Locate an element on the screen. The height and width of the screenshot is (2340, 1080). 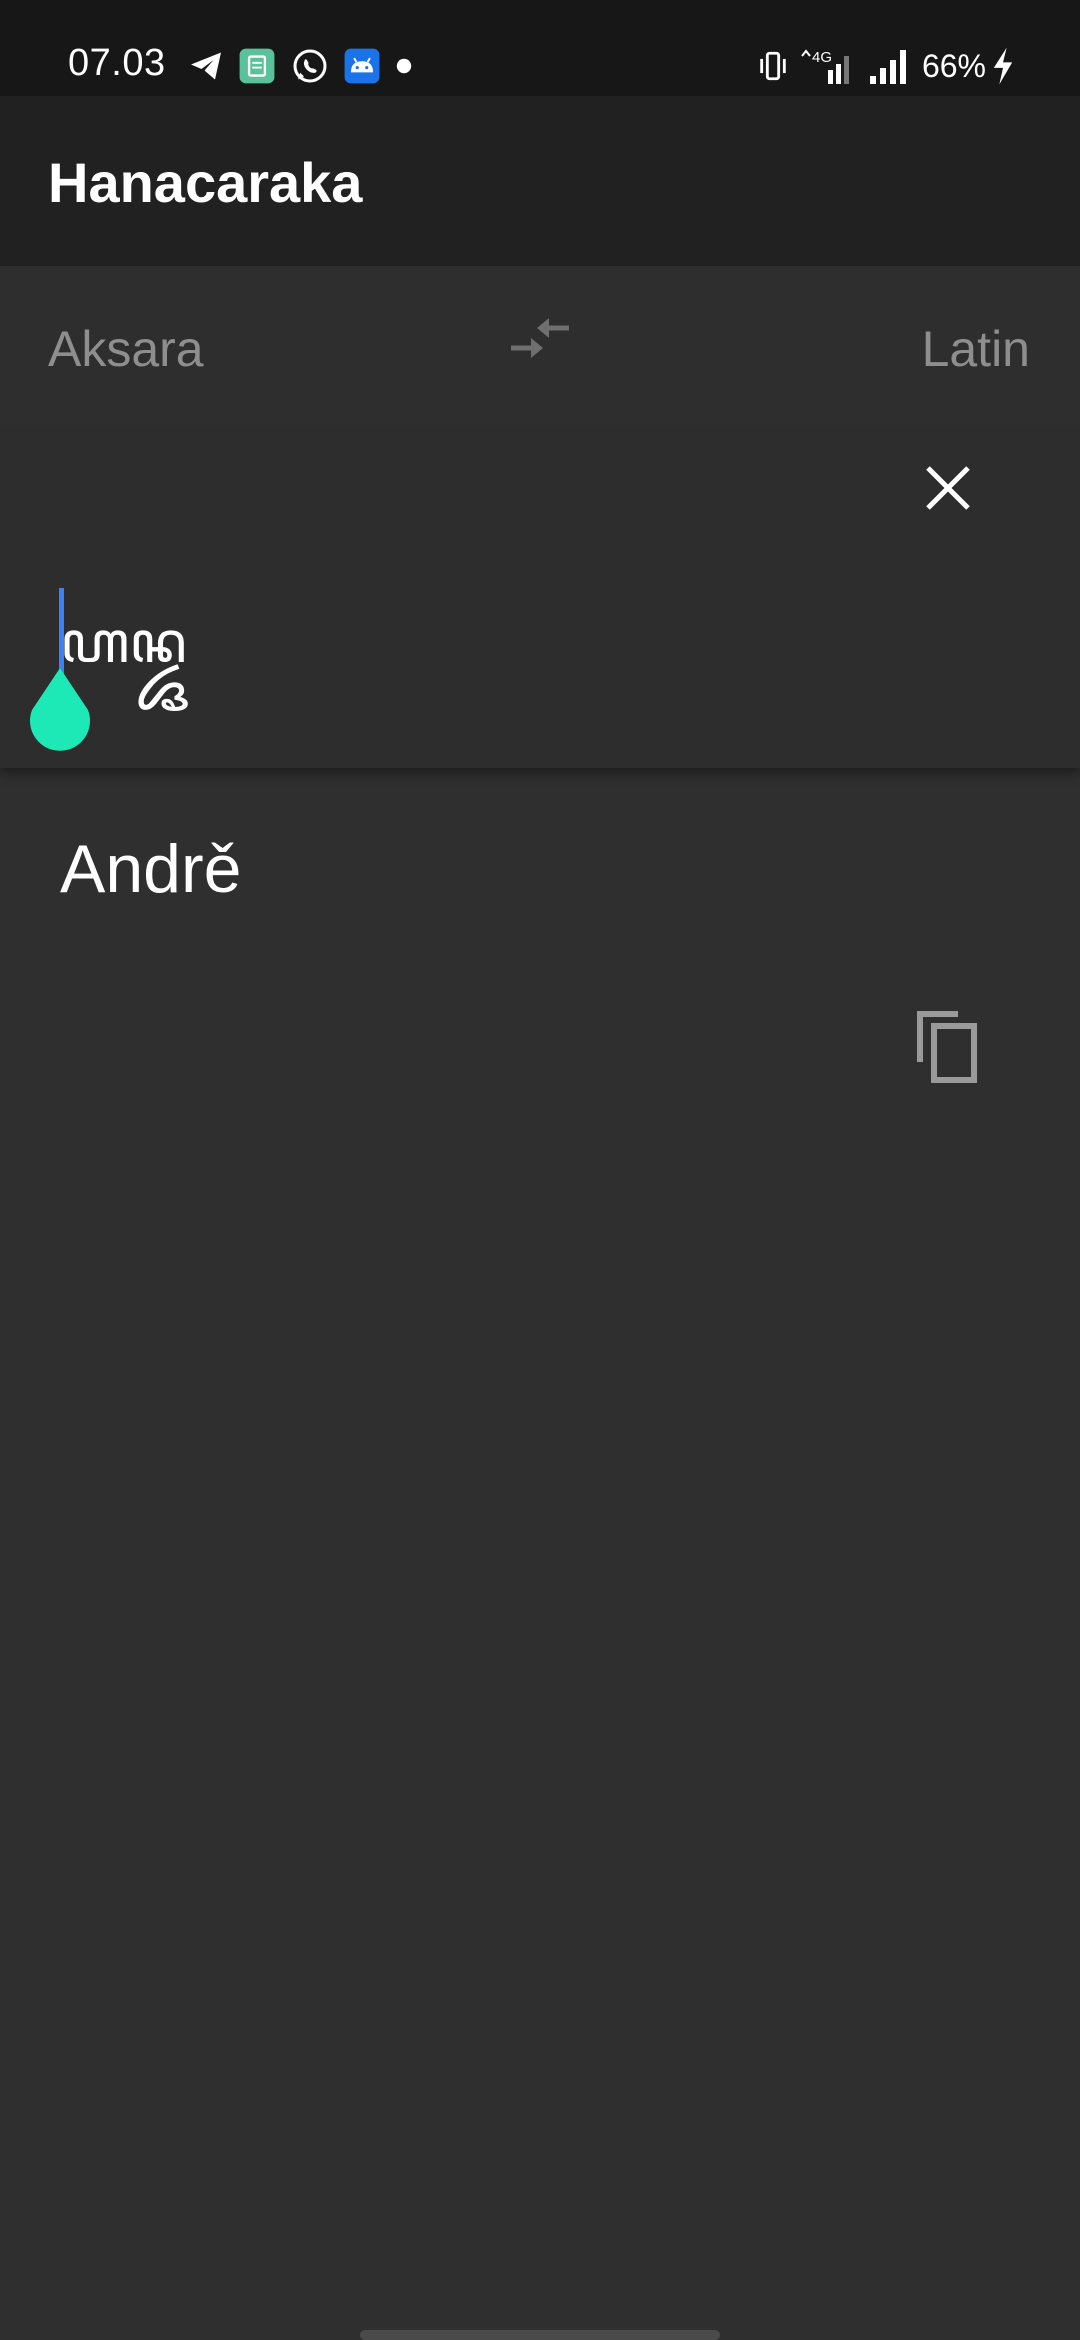
signal-icon is located at coordinates (887, 67).